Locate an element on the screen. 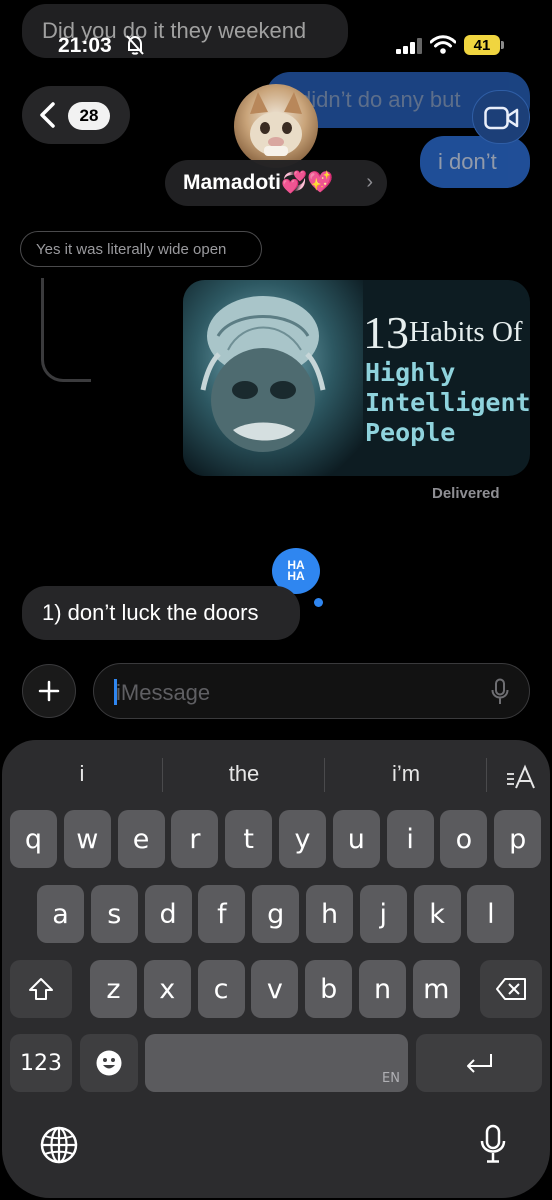 The image size is (552, 1200). key-t: t is located at coordinates (249, 839).